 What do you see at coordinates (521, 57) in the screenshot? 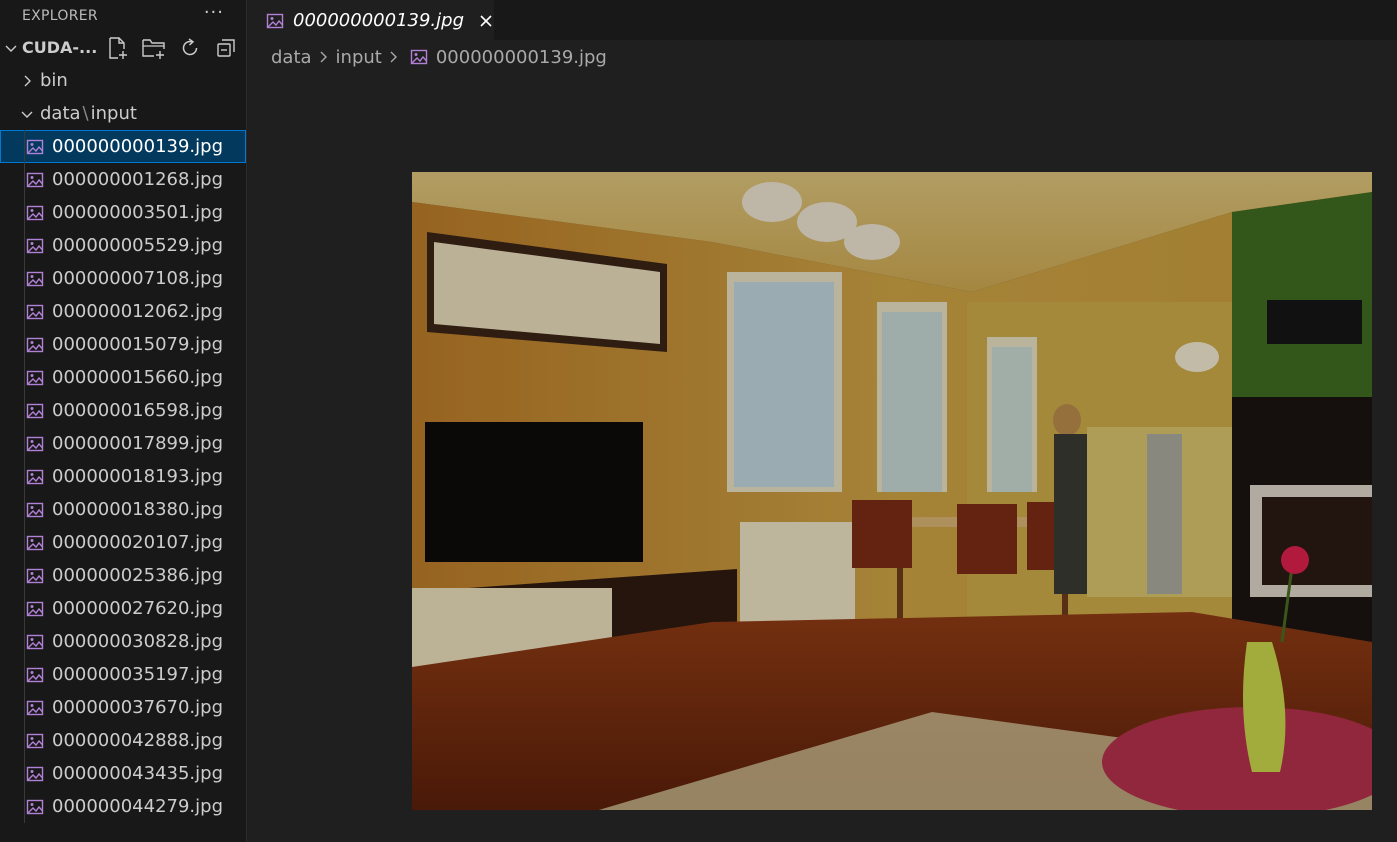
I see `breadcrumb-file: 000000000139.jpg` at bounding box center [521, 57].